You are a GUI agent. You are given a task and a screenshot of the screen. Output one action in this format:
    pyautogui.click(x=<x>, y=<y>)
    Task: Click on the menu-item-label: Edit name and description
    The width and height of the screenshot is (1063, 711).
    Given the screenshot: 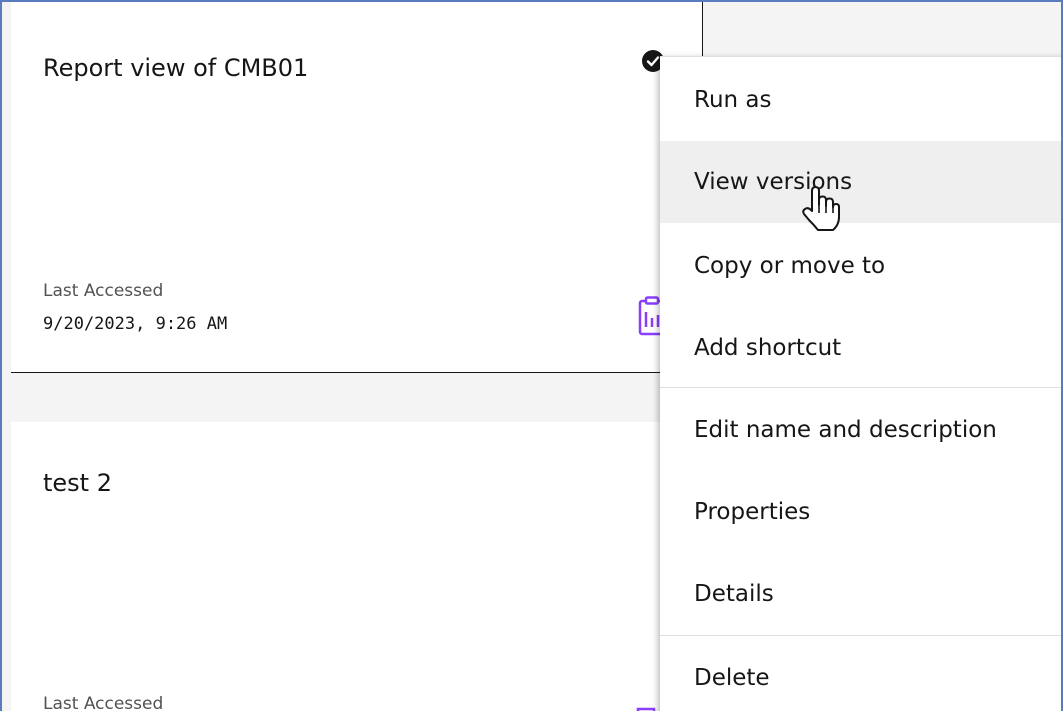 What is the action you would take?
    pyautogui.click(x=845, y=430)
    